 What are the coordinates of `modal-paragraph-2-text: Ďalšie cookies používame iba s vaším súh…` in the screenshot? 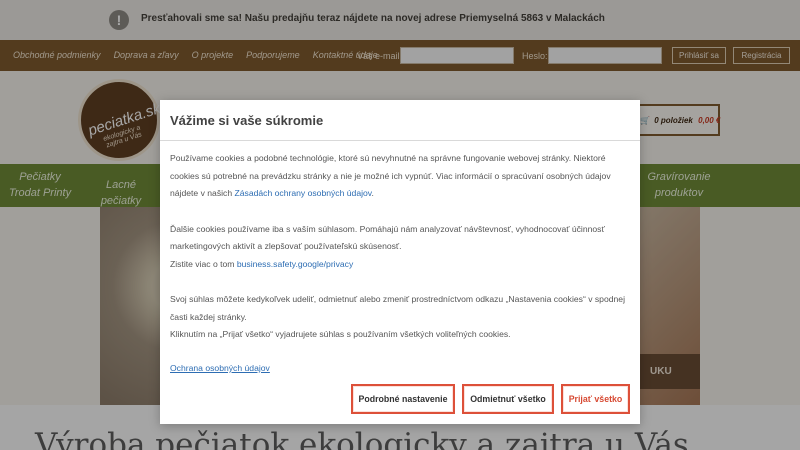 It's located at (387, 237).